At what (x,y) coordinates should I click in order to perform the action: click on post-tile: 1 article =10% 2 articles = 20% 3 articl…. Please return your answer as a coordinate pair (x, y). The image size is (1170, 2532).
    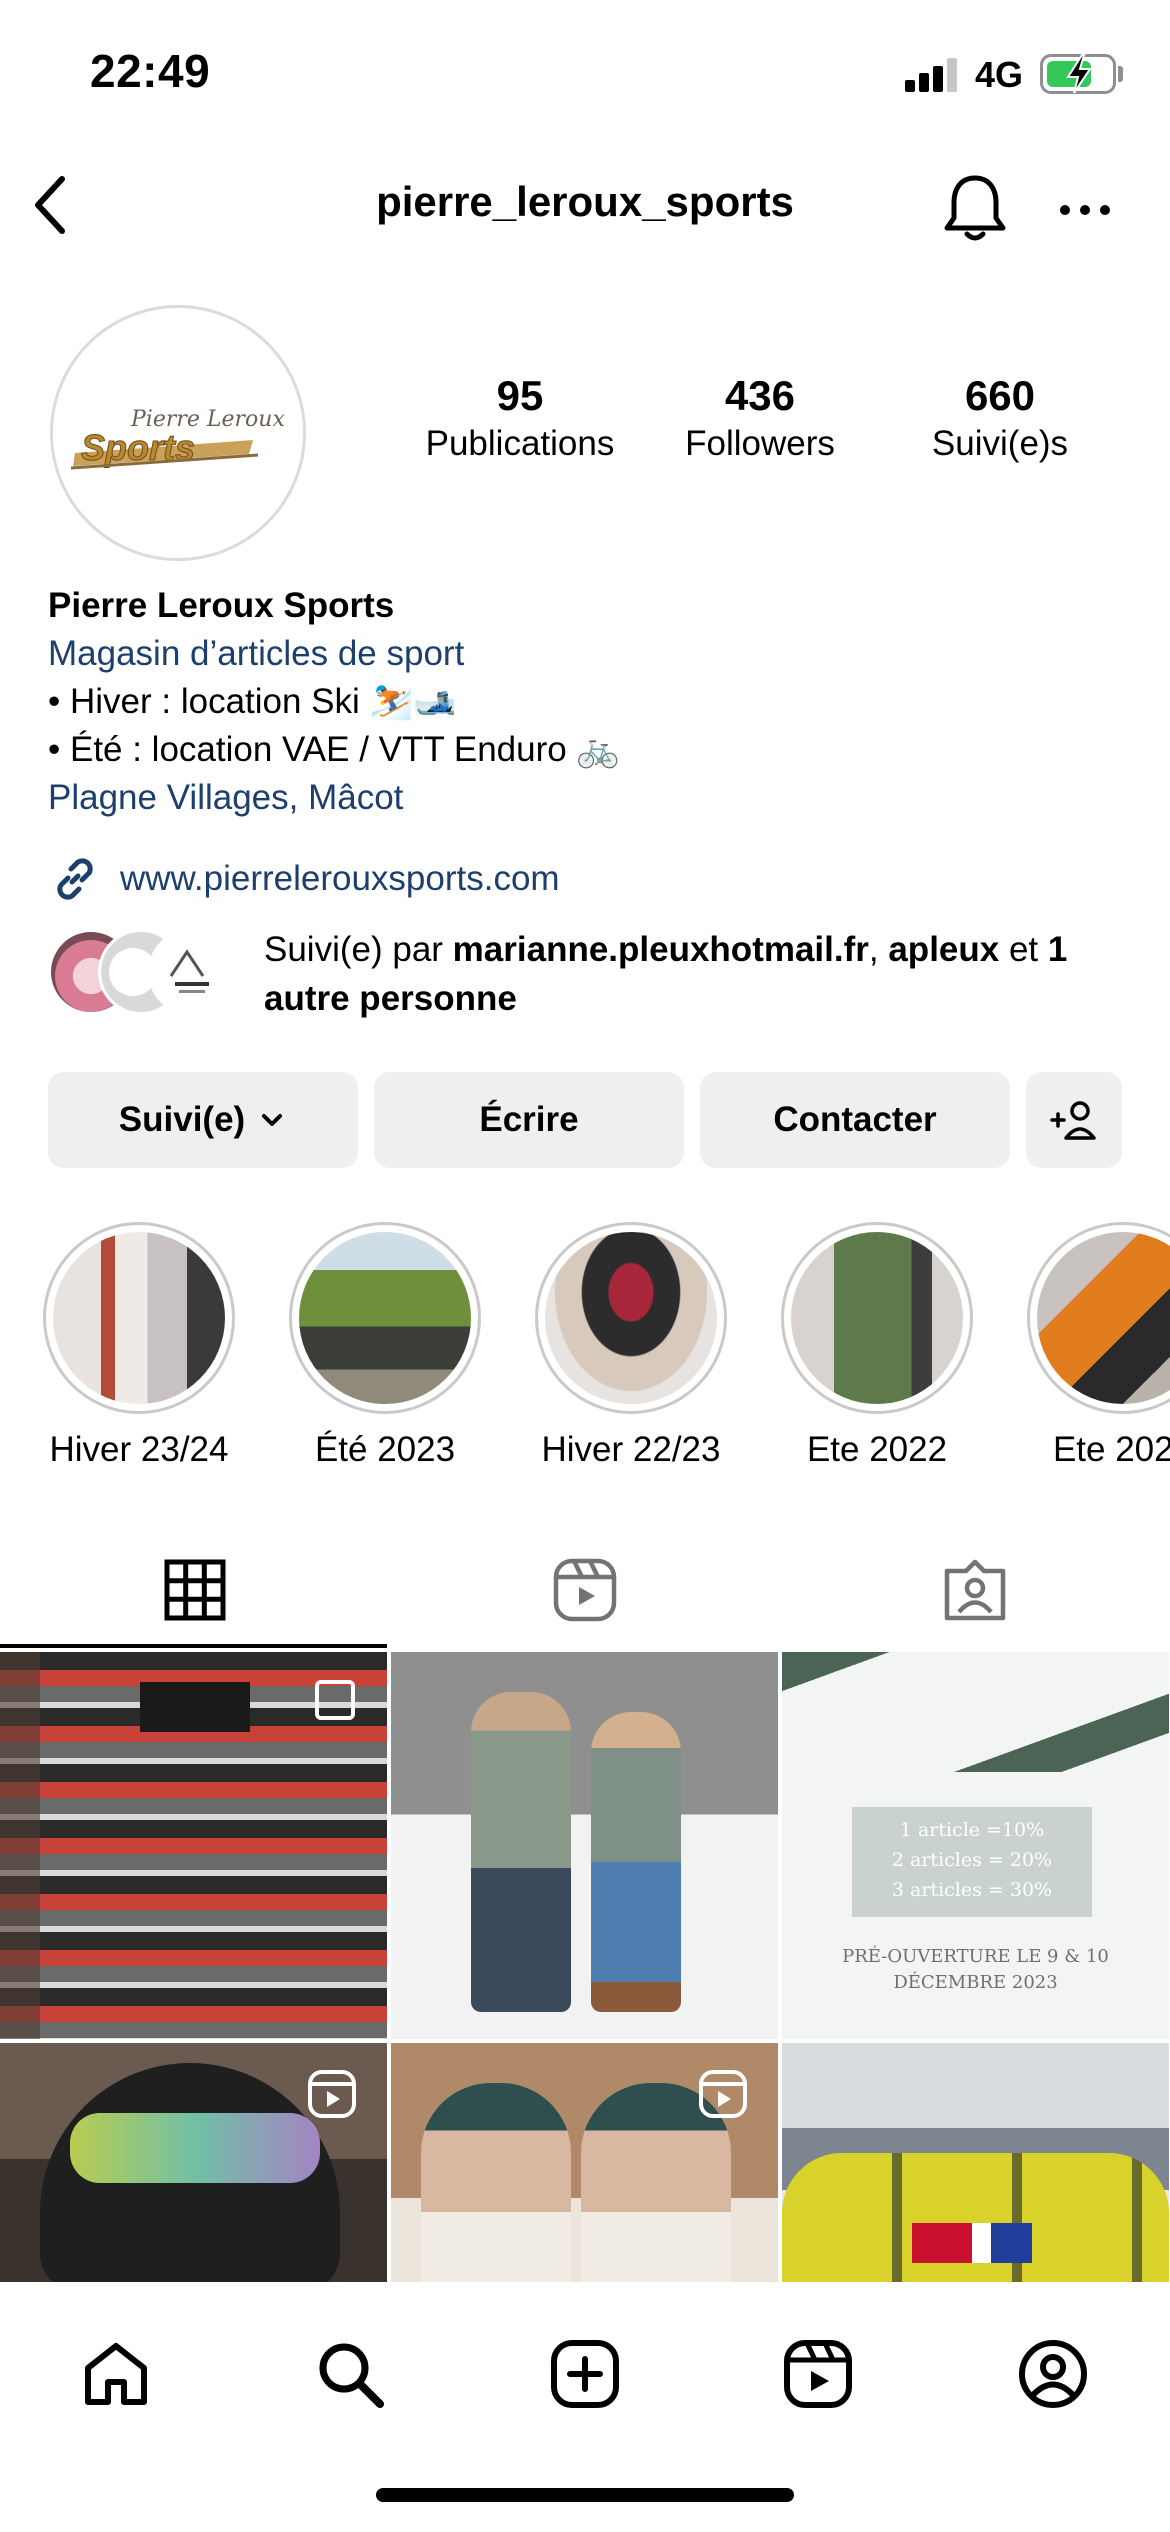
    Looking at the image, I should click on (975, 1845).